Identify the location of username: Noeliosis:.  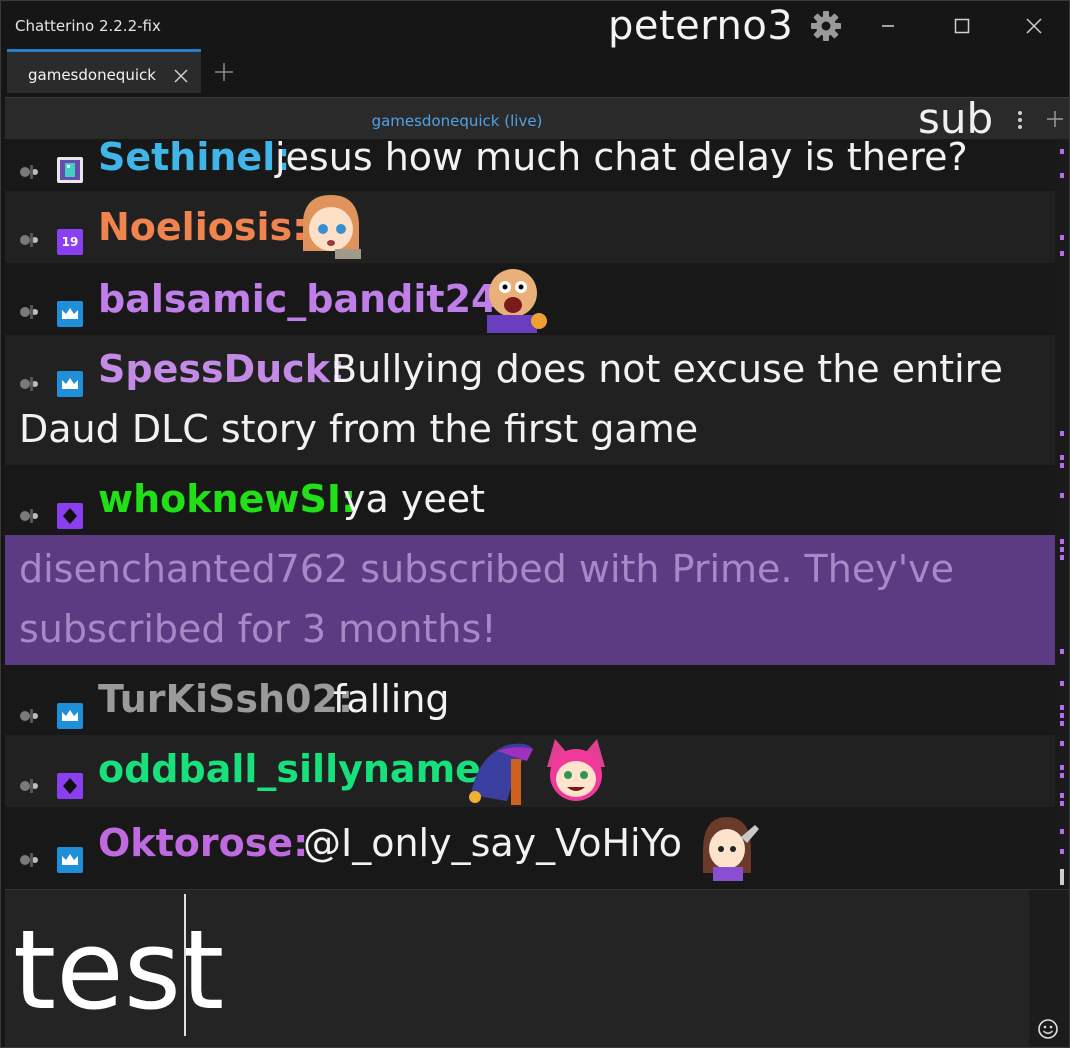
(202, 227).